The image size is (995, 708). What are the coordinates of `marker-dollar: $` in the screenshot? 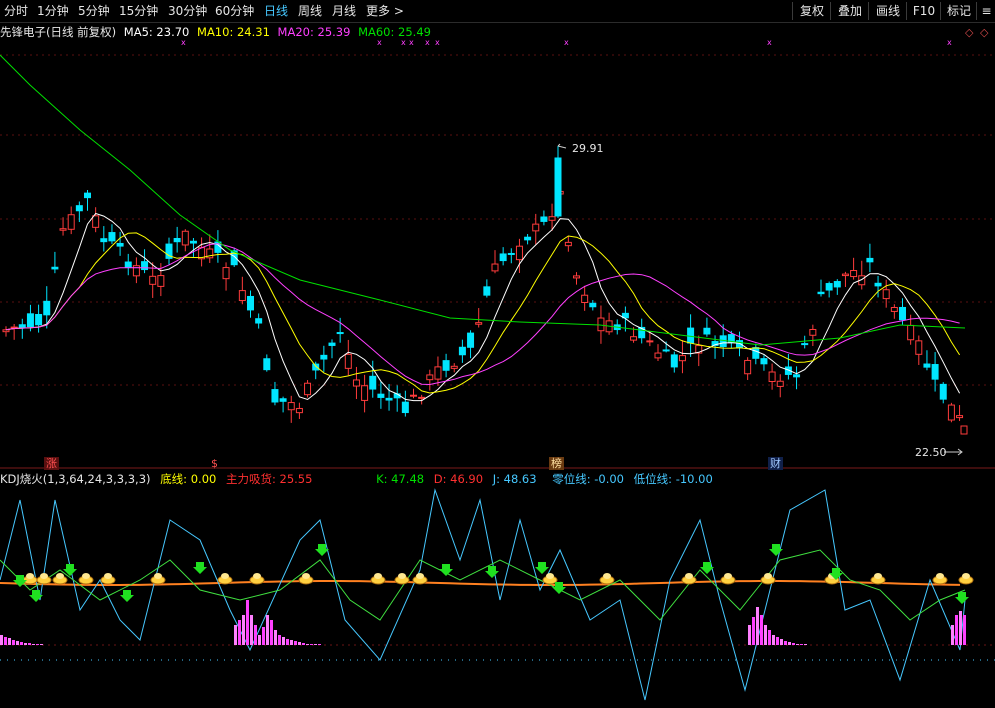 It's located at (214, 463).